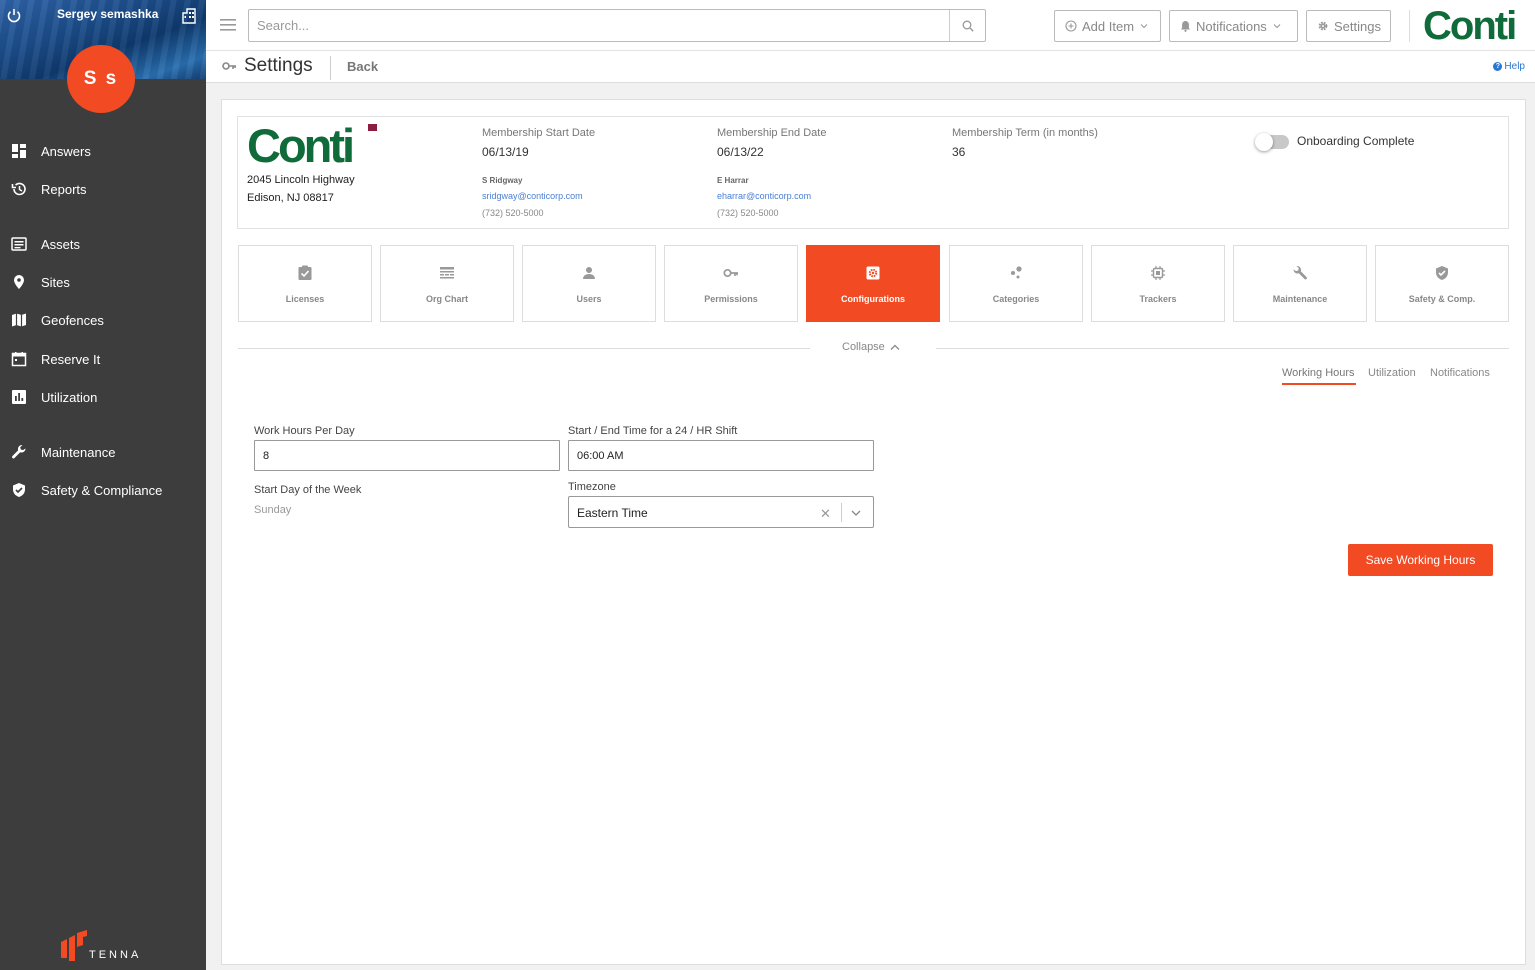  Describe the element at coordinates (308, 490) in the screenshot. I see `start-day-label: Start Day of the Week` at that location.